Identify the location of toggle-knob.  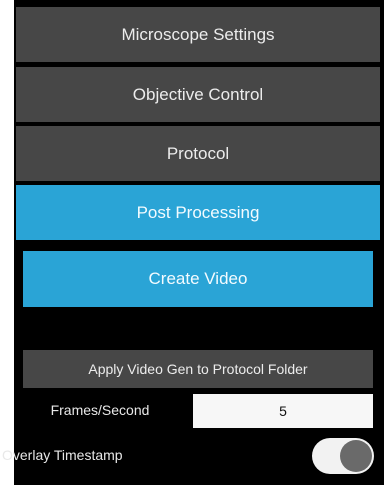
(356, 456).